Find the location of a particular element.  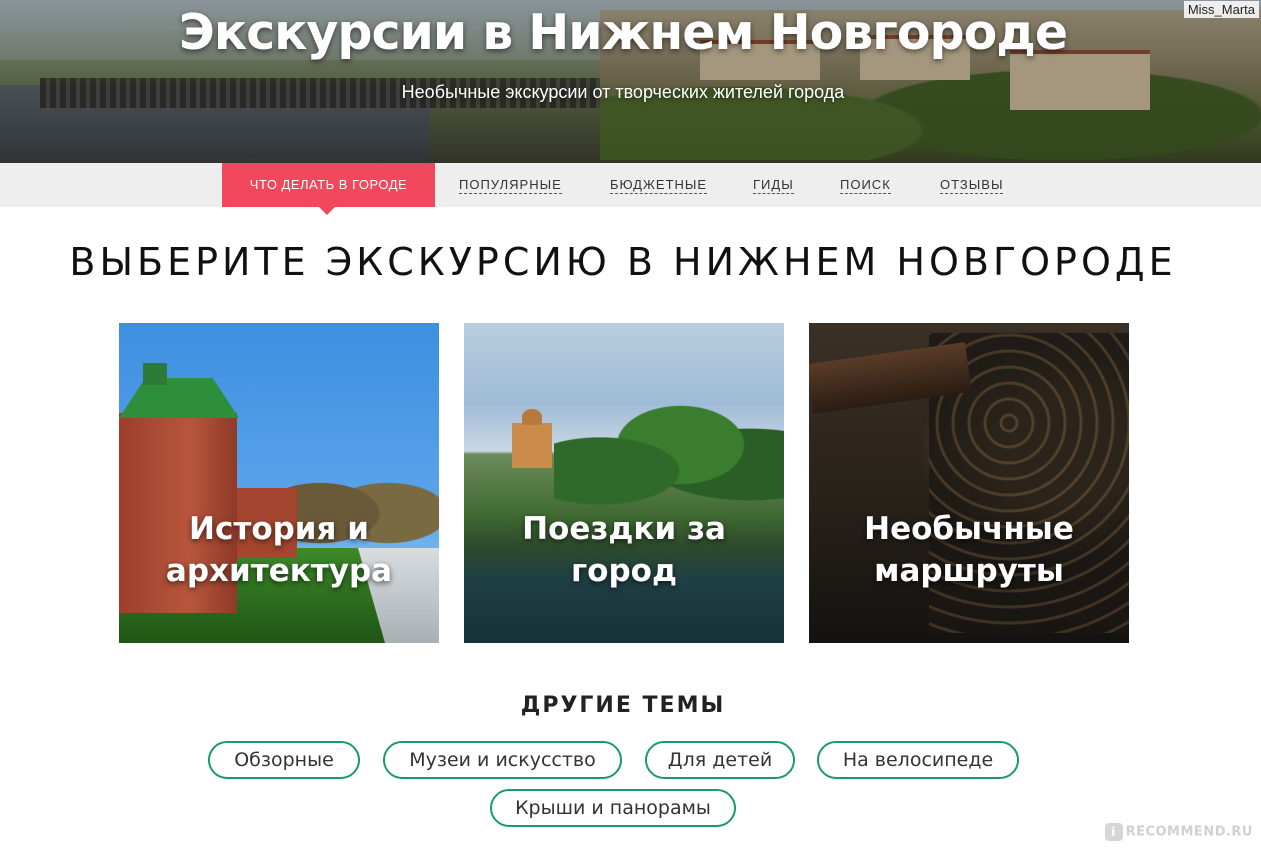

recommend-logo-icon: i is located at coordinates (1113, 832).